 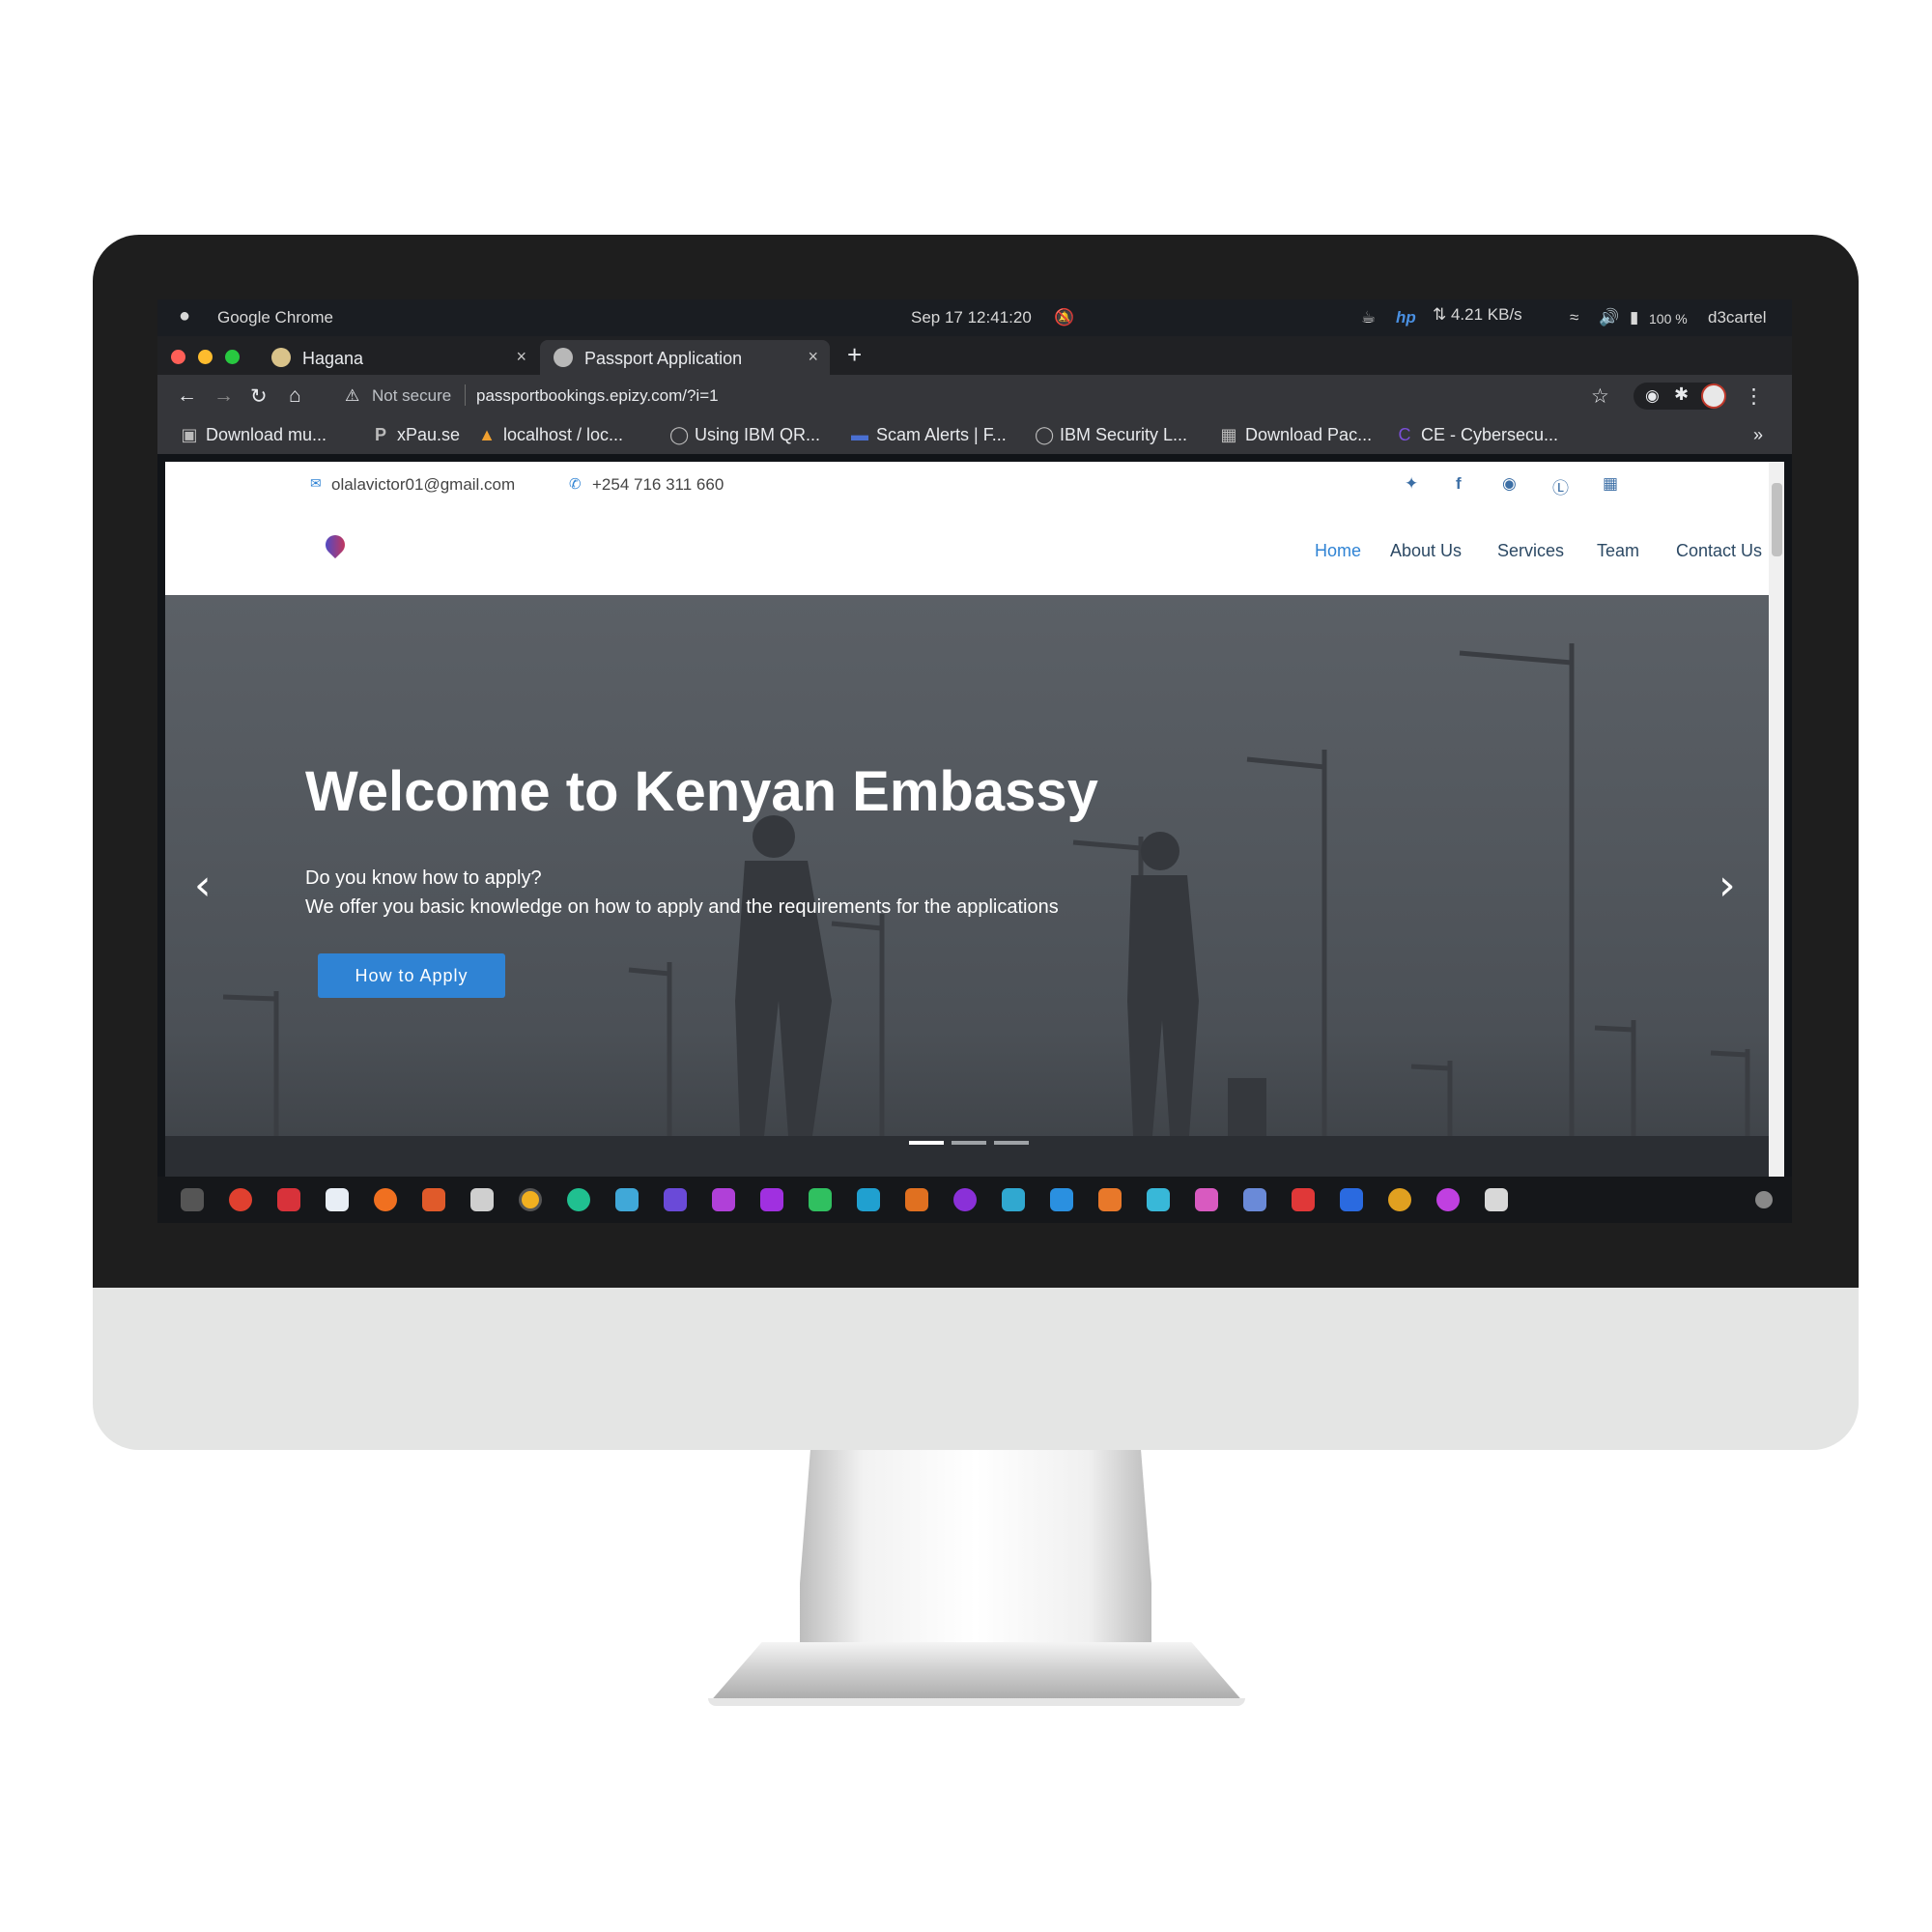 I want to click on bookmark-star-icon: ☆, so click(x=1600, y=396).